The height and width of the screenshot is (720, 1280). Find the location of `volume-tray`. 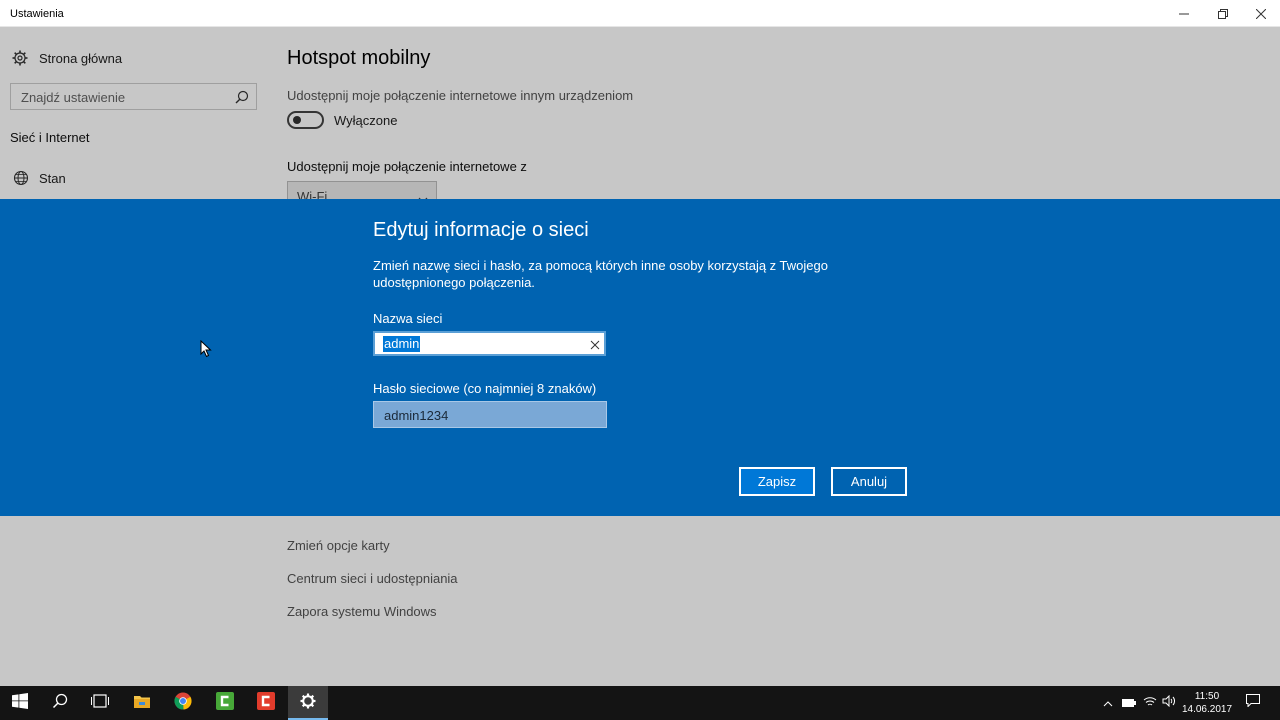

volume-tray is located at coordinates (1169, 703).